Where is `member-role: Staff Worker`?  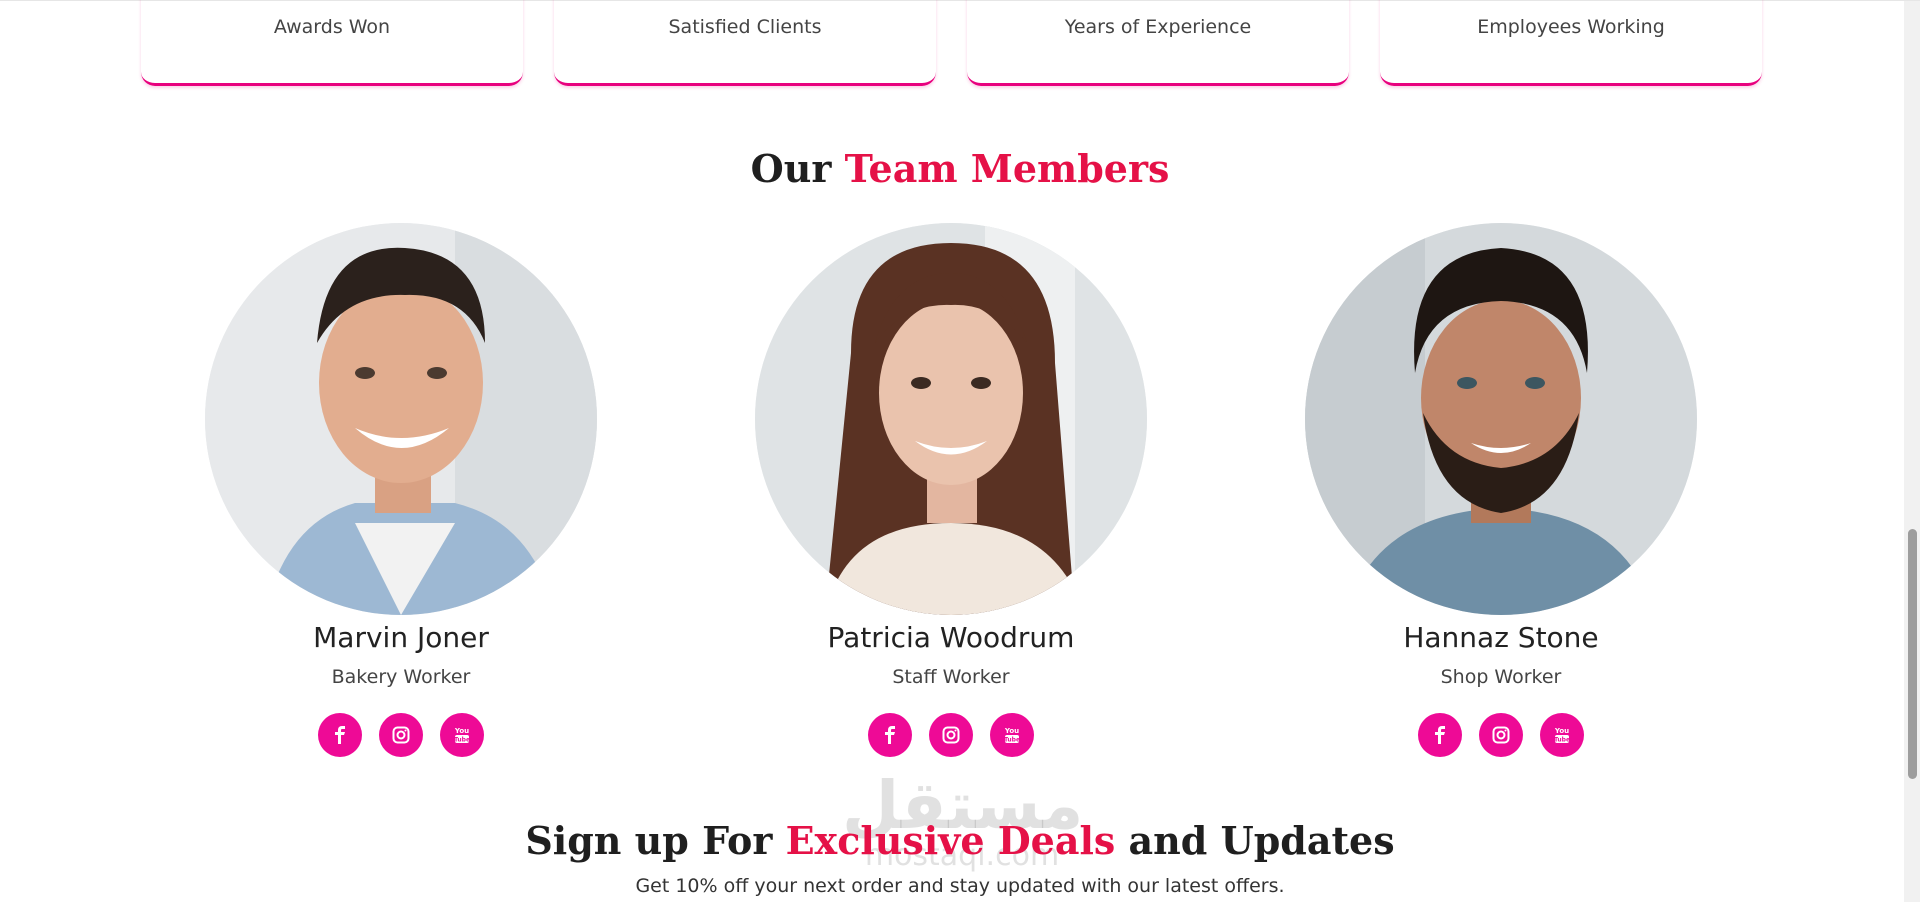
member-role: Staff Worker is located at coordinates (951, 677).